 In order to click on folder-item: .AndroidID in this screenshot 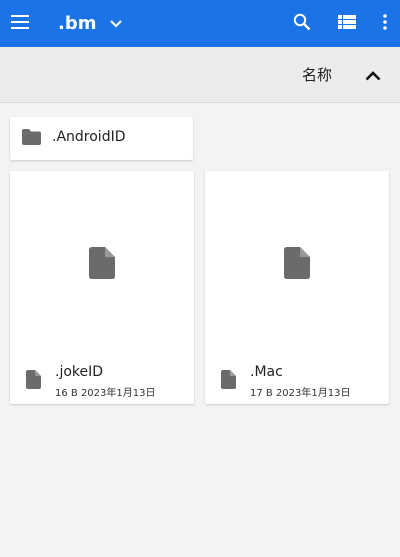, I will do `click(101, 138)`.